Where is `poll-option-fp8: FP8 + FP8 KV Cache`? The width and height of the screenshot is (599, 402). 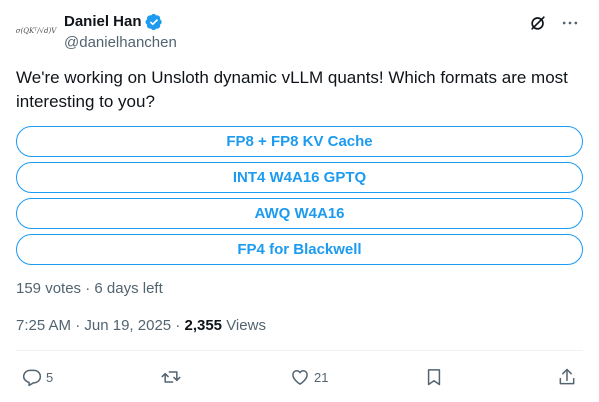
poll-option-fp8: FP8 + FP8 KV Cache is located at coordinates (299, 141).